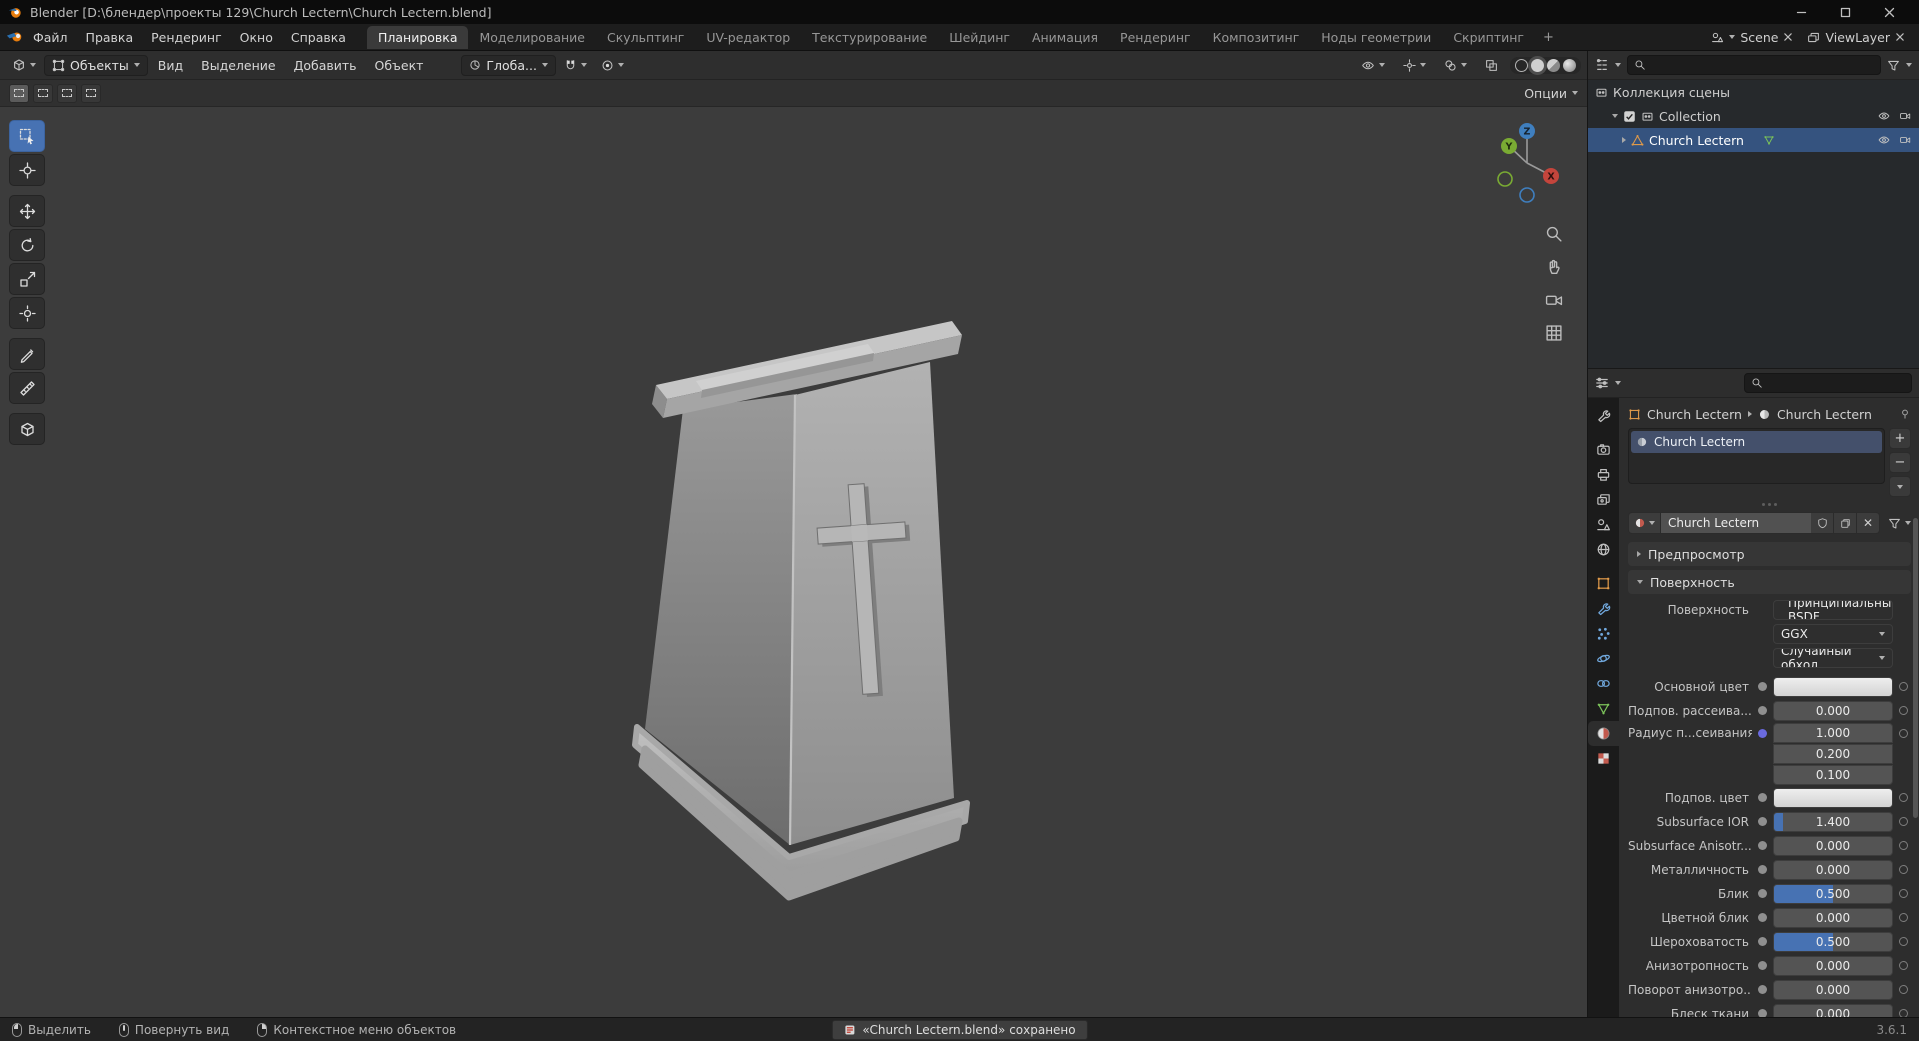  Describe the element at coordinates (110, 37) in the screenshot. I see `menu-edit: Правка` at that location.